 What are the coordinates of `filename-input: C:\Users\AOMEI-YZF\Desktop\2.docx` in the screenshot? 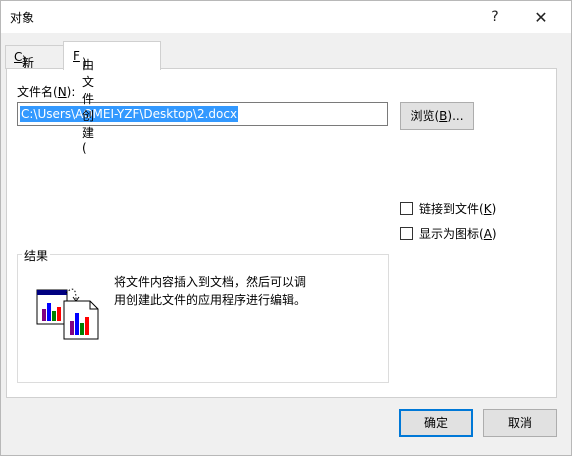 It's located at (202, 114).